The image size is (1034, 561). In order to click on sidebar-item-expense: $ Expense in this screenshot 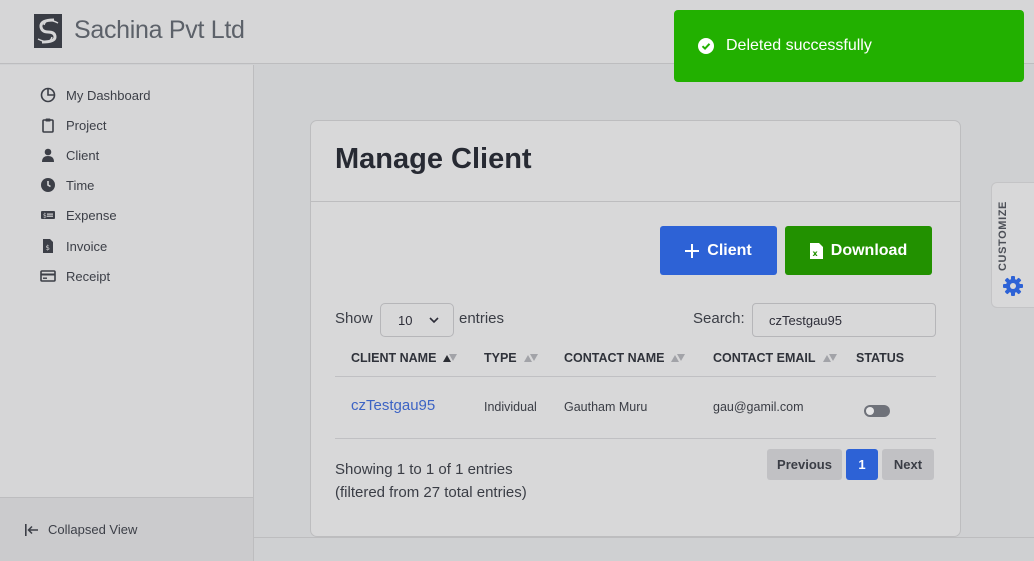, I will do `click(78, 215)`.